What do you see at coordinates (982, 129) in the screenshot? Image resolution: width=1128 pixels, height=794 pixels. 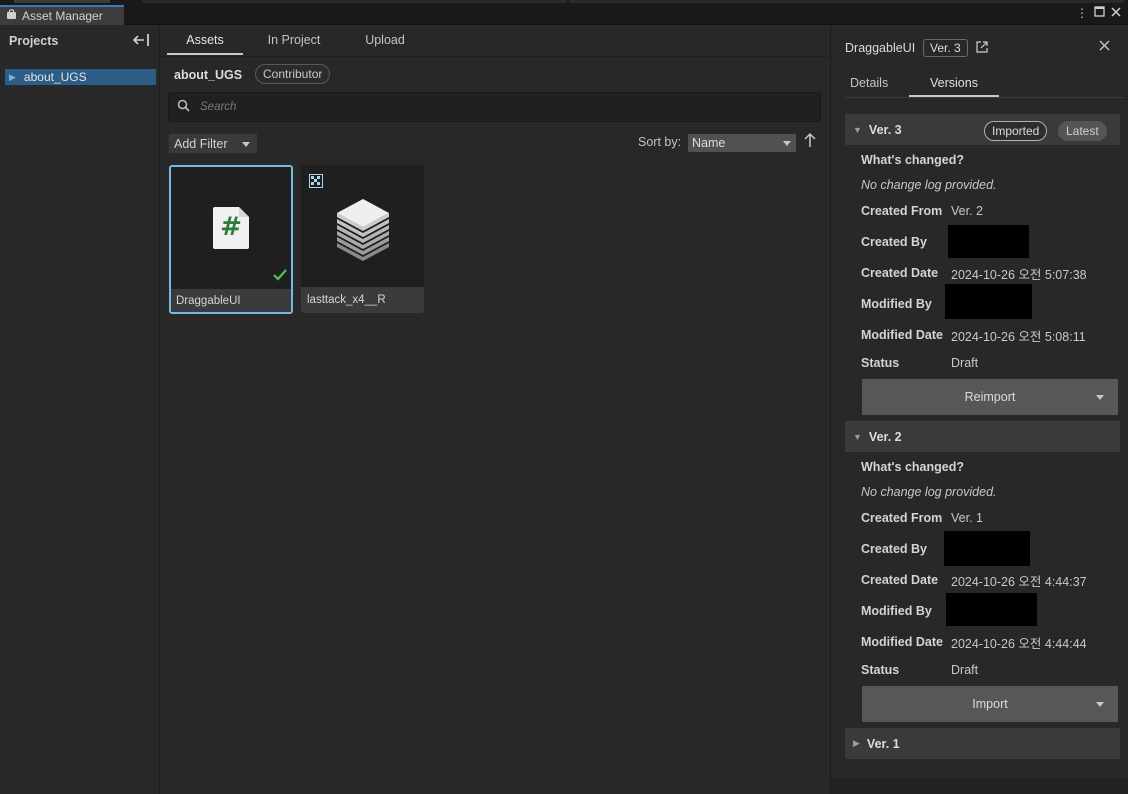 I see `version-header-3: ▼ Ver. 3 Imported Latest` at bounding box center [982, 129].